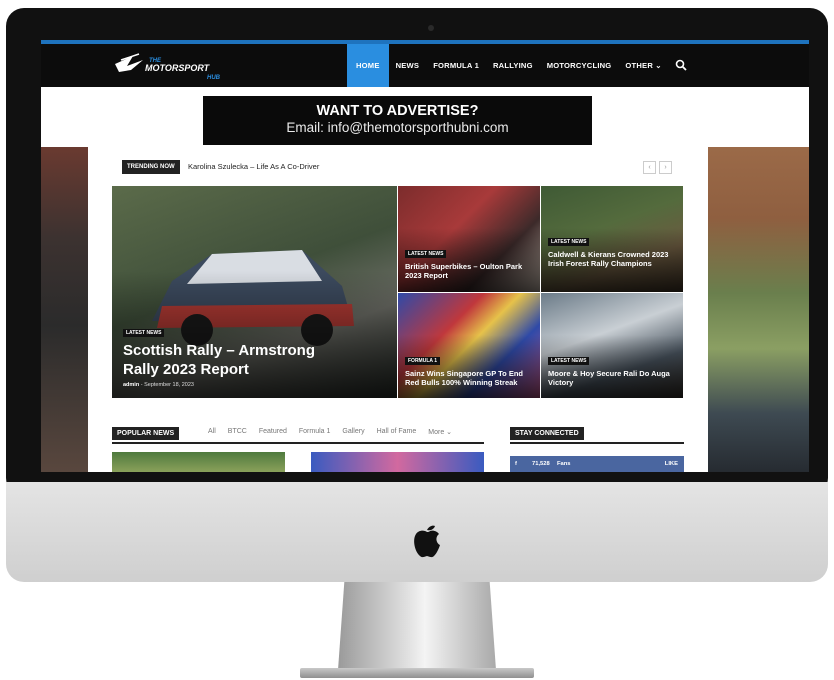 The image size is (834, 680). I want to click on tab-all: All, so click(212, 432).